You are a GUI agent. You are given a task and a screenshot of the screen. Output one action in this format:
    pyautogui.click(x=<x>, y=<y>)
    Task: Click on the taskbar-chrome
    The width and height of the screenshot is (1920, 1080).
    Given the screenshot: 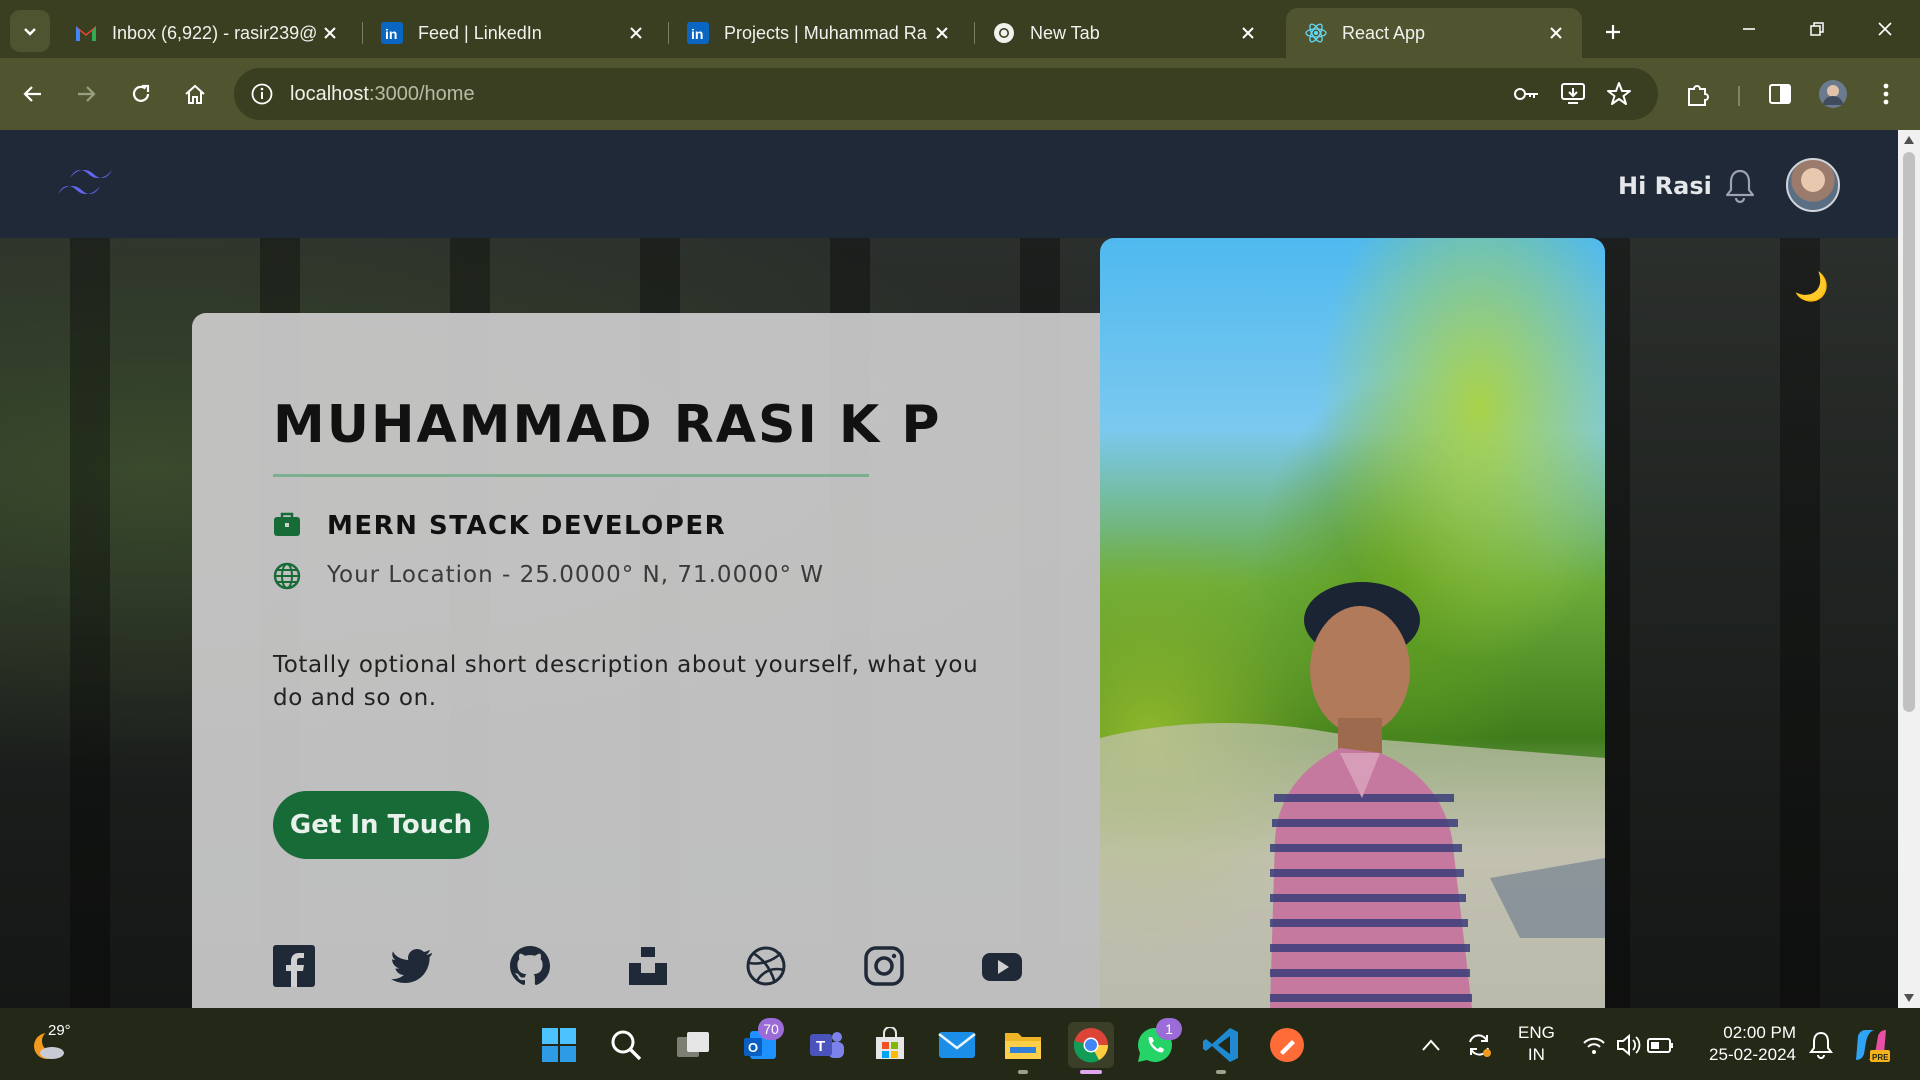 What is the action you would take?
    pyautogui.click(x=1091, y=1045)
    